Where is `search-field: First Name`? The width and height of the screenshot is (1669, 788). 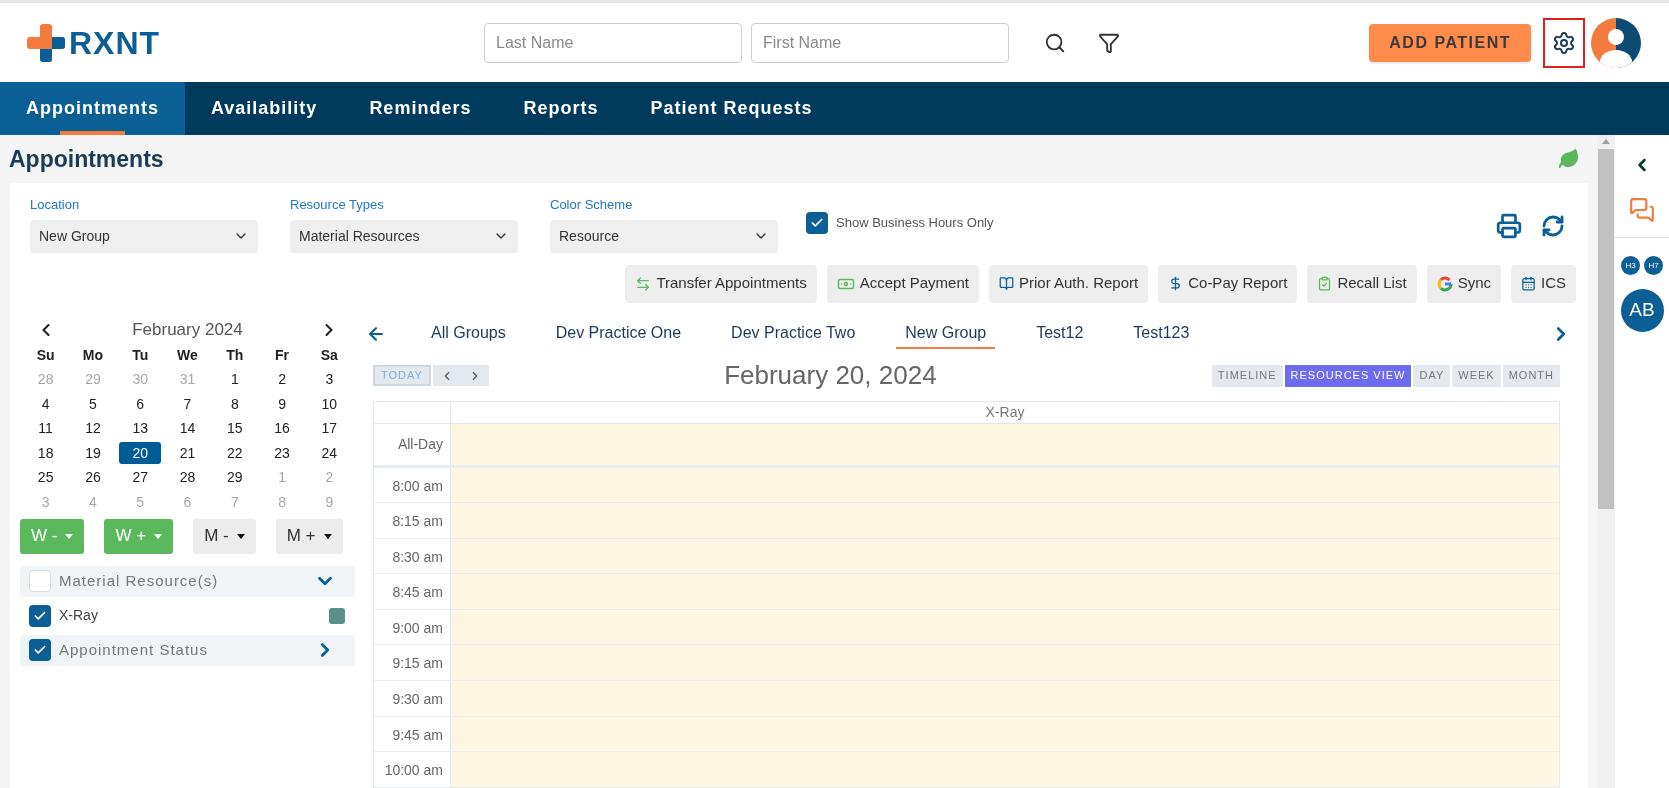
search-field: First Name is located at coordinates (880, 42).